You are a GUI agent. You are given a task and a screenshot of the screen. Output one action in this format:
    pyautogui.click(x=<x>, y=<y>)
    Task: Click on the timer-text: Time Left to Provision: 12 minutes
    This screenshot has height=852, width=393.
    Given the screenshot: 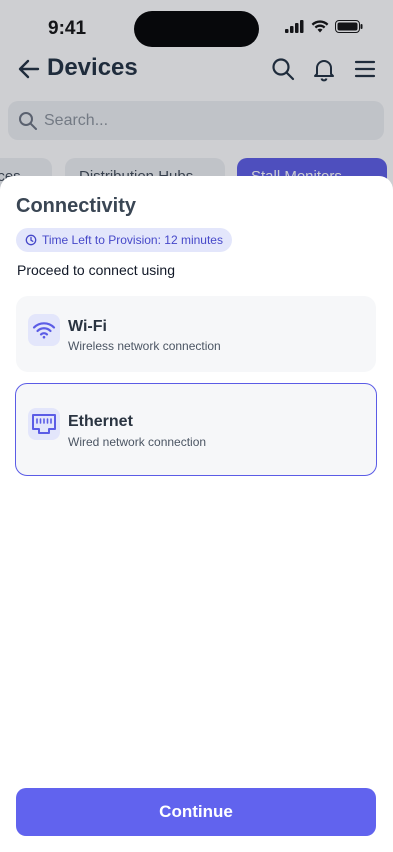 What is the action you would take?
    pyautogui.click(x=132, y=240)
    